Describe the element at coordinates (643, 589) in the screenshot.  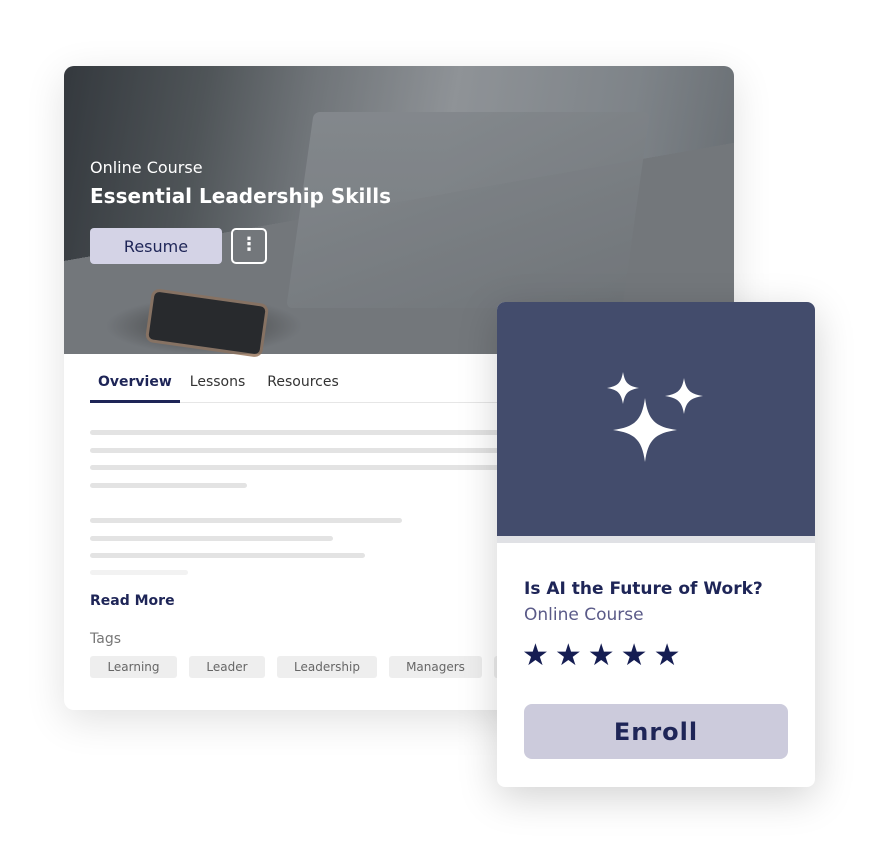
I see `recommended-course-title: Is AI the Future of Work?` at that location.